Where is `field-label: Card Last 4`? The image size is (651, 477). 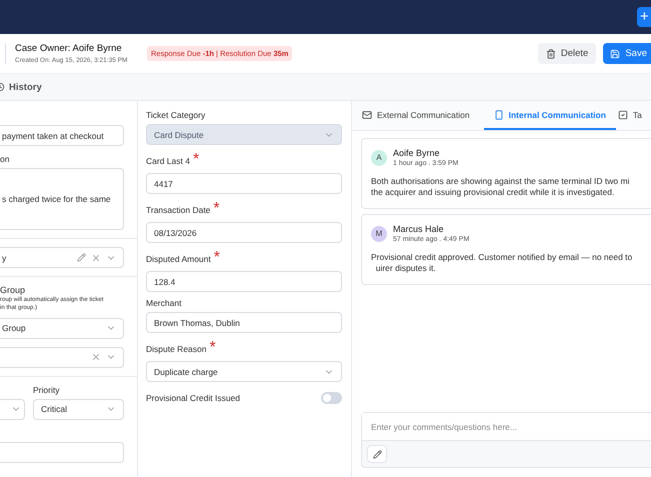 field-label: Card Last 4 is located at coordinates (168, 161).